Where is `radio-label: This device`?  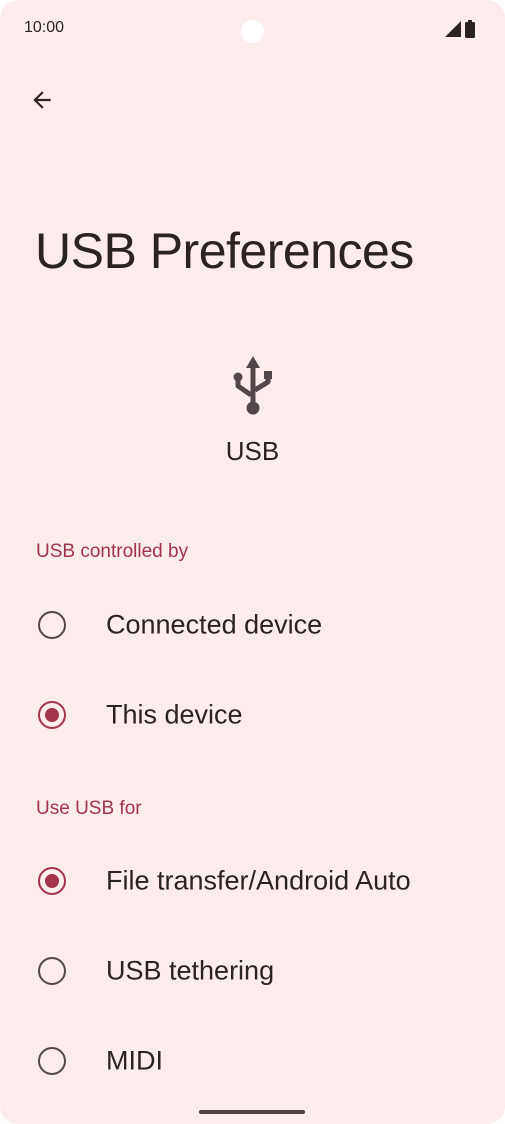
radio-label: This device is located at coordinates (174, 714).